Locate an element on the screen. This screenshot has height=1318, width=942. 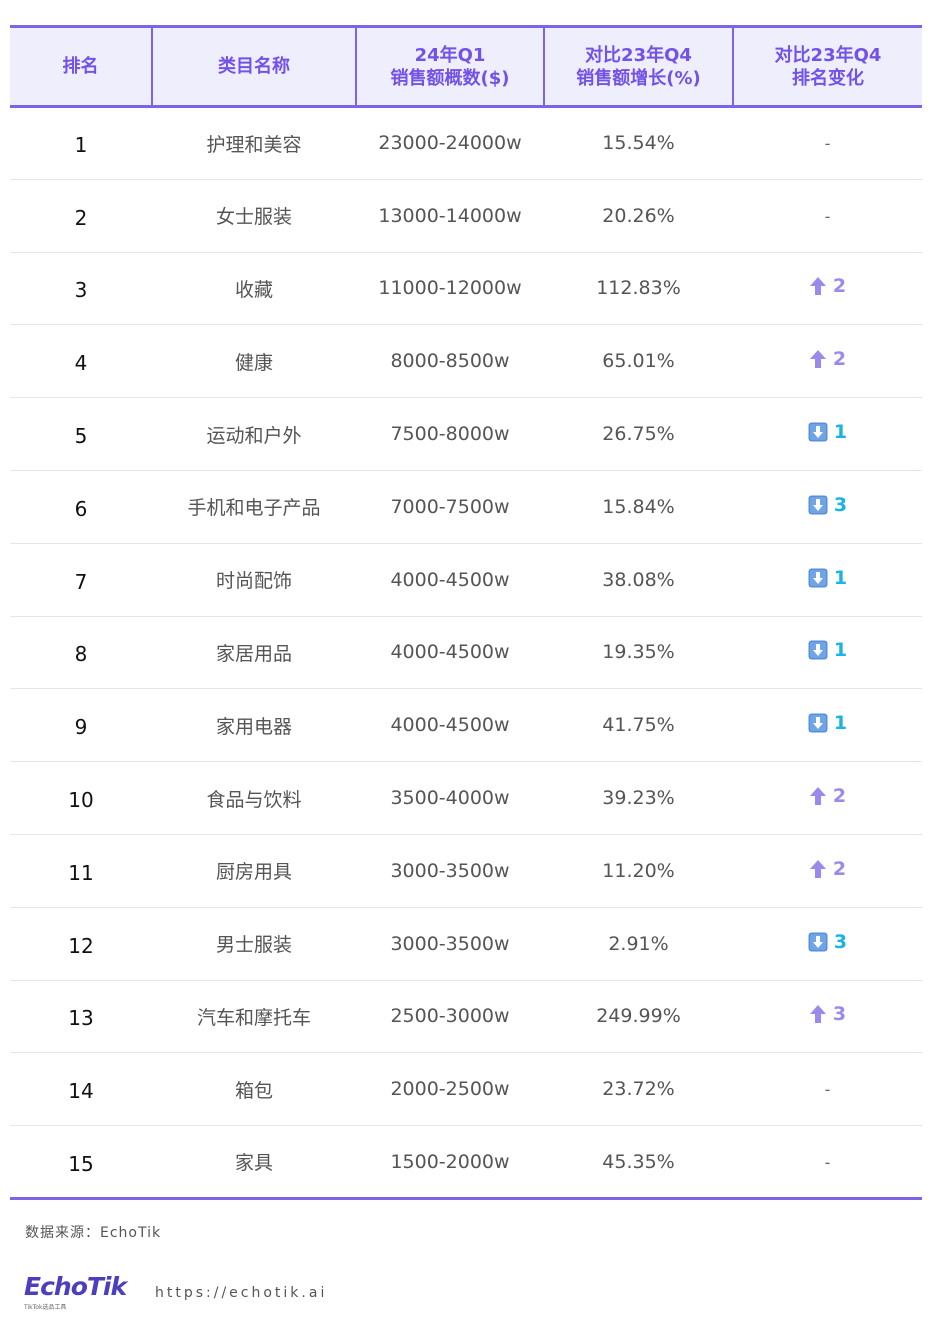
rank-cell: 1 is located at coordinates (81, 145).